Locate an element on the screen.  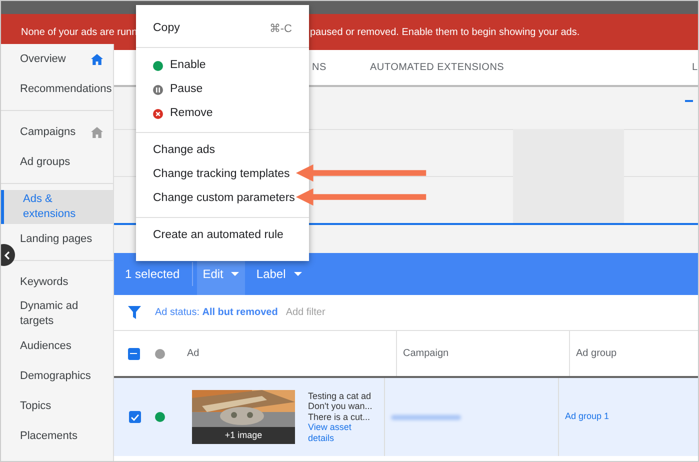
selection-count: 1 selected is located at coordinates (152, 274).